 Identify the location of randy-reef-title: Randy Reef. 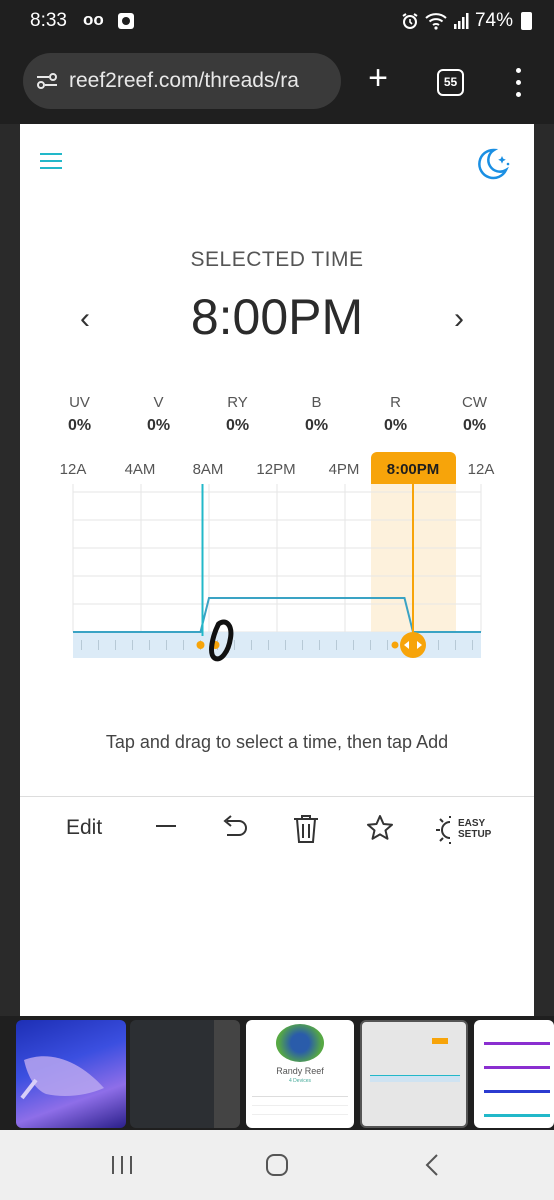
(300, 1071).